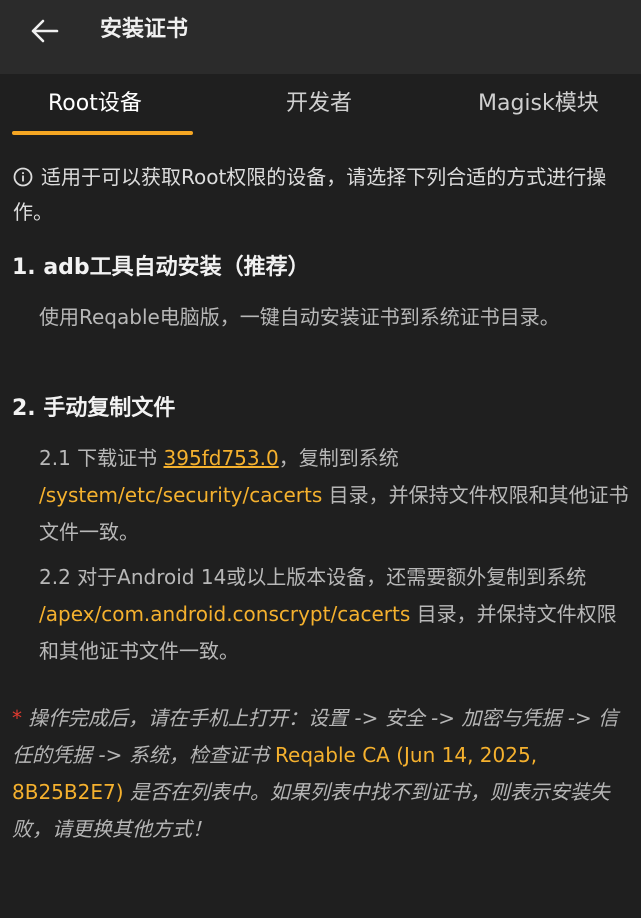  What do you see at coordinates (221, 458) in the screenshot?
I see `cert-download-link: 395fd753.0` at bounding box center [221, 458].